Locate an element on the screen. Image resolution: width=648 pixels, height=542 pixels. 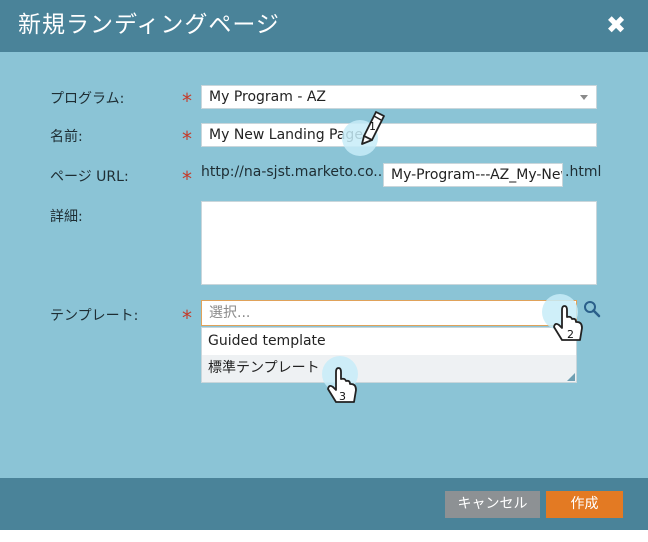
program-select: My Program - AZ is located at coordinates (399, 97).